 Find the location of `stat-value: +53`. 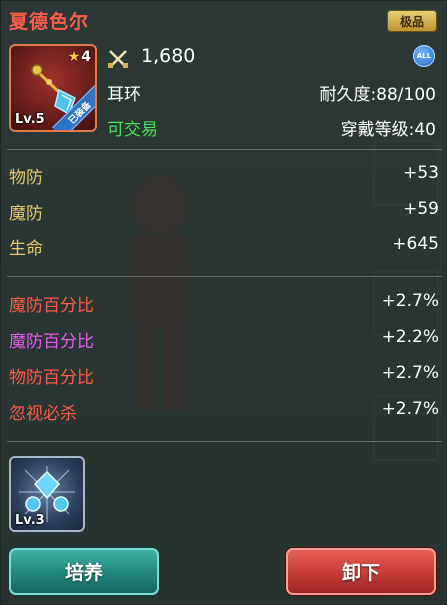

stat-value: +53 is located at coordinates (421, 173).